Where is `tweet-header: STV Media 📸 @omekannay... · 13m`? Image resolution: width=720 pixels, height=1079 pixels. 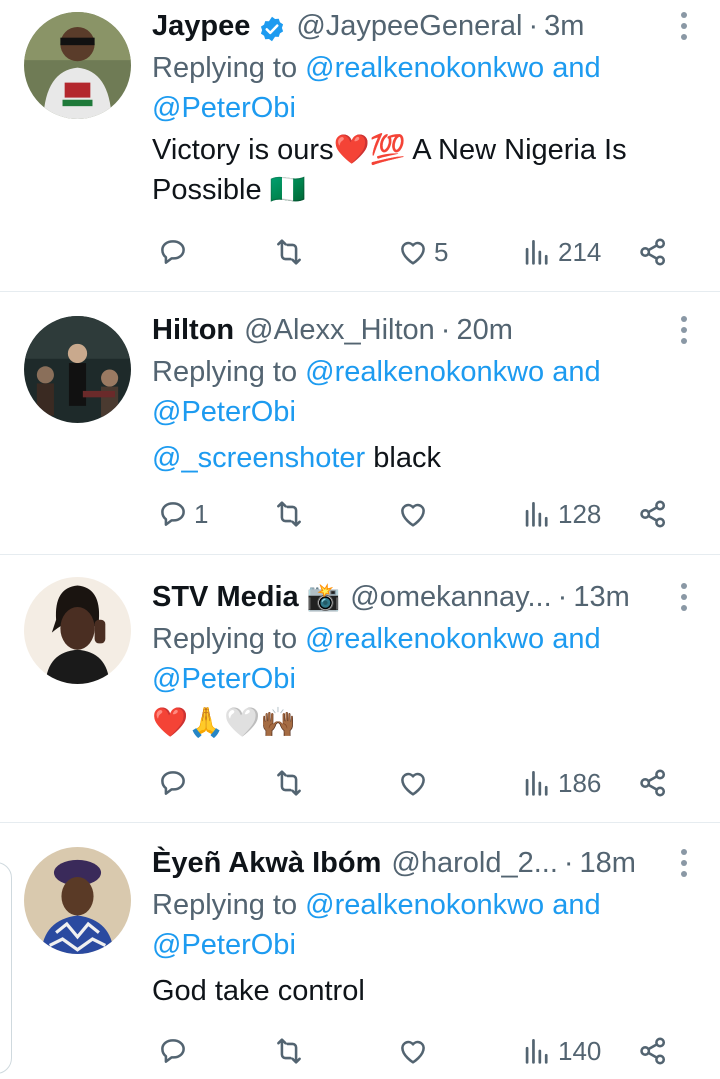
tweet-header: STV Media 📸 @omekannay... · 13m is located at coordinates (426, 597).